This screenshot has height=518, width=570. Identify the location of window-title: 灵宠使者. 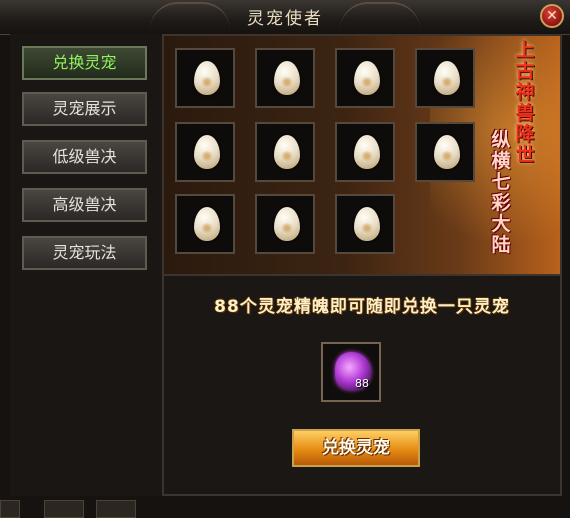
(285, 19).